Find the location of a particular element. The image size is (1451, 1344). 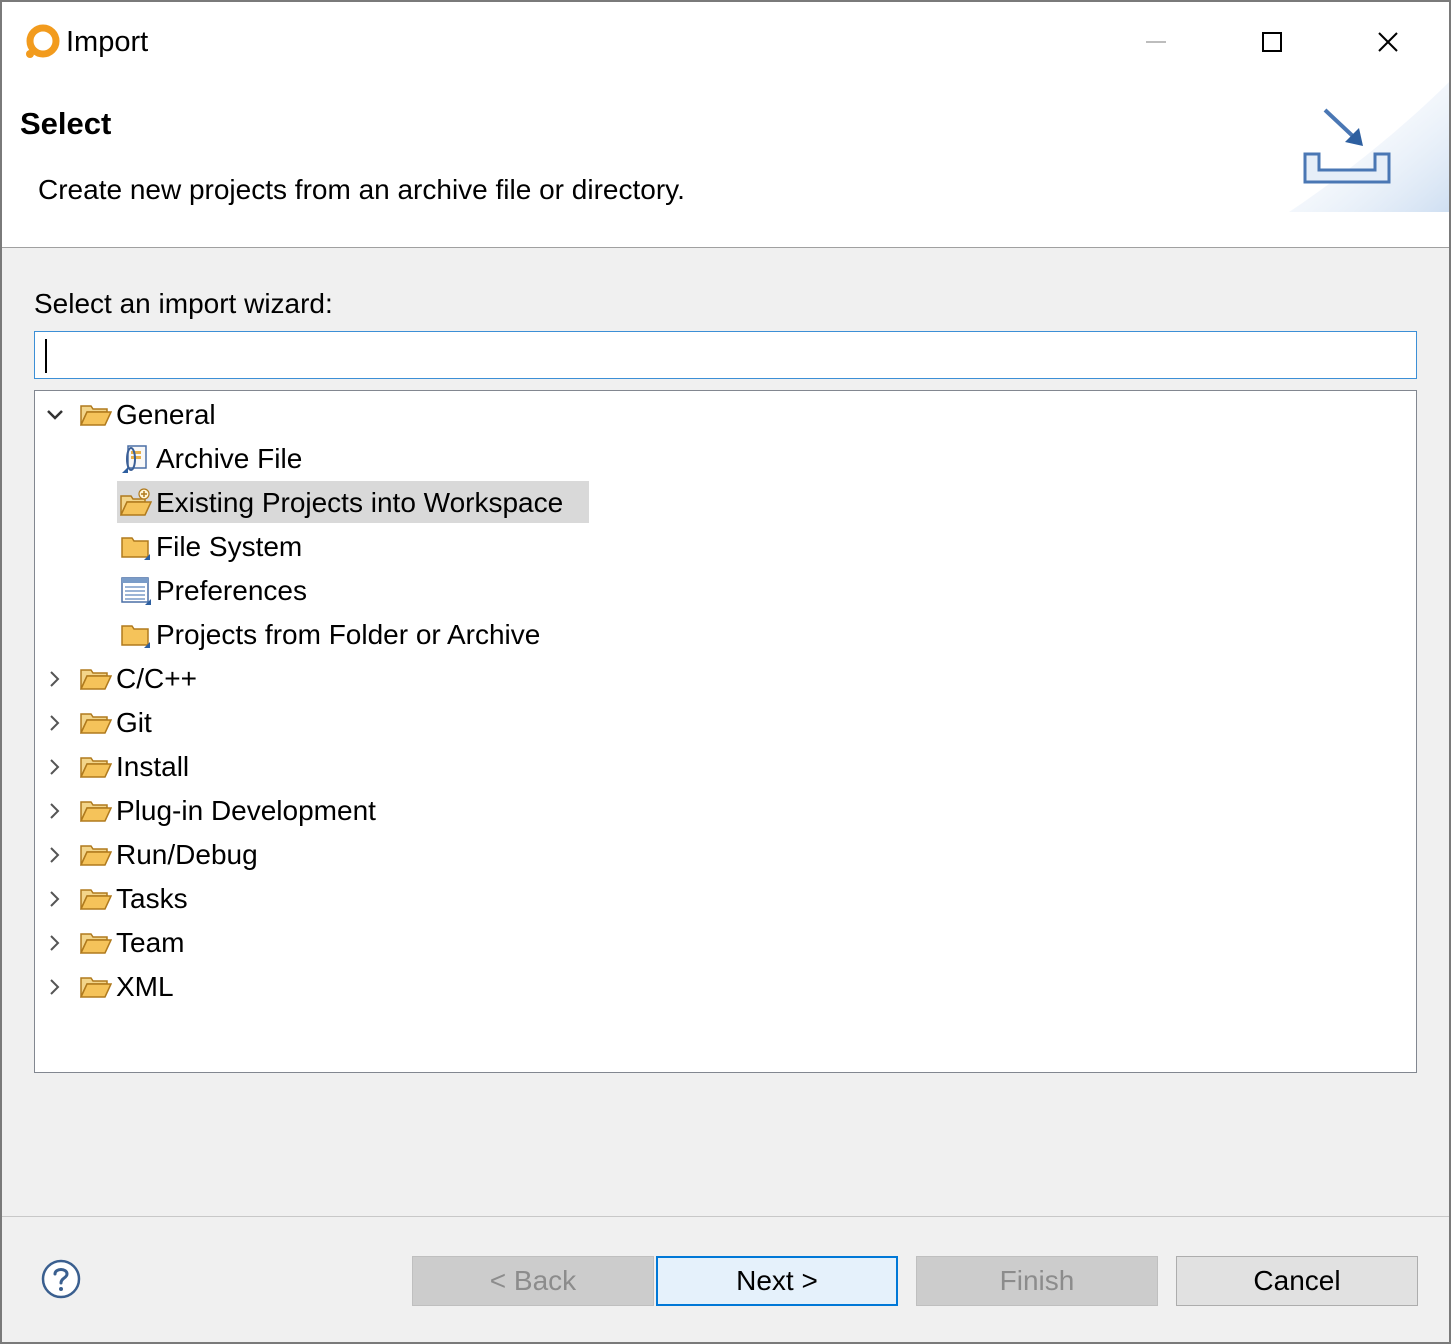

tree-node-archive-file: Archive File is located at coordinates (335, 459).